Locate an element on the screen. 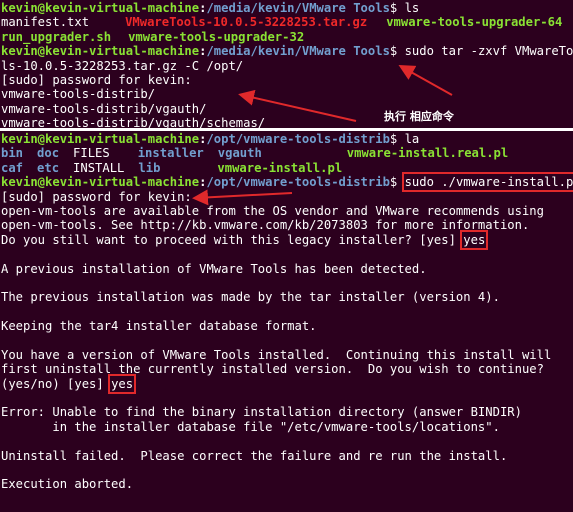 This screenshot has width=573, height=512. dir-entry: installer is located at coordinates (170, 153).